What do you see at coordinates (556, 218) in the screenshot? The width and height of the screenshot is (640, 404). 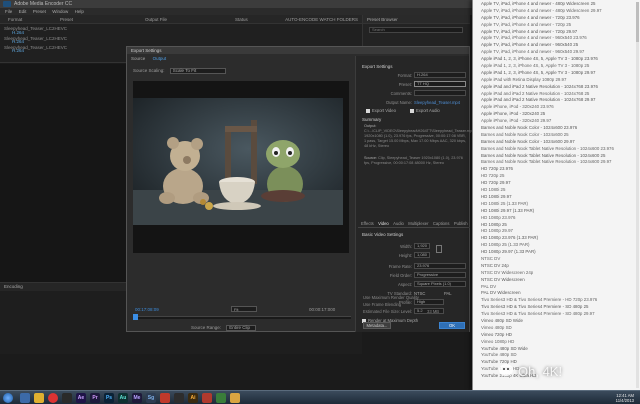 I see `dropdown-item: HD 1080p 23.976` at bounding box center [556, 218].